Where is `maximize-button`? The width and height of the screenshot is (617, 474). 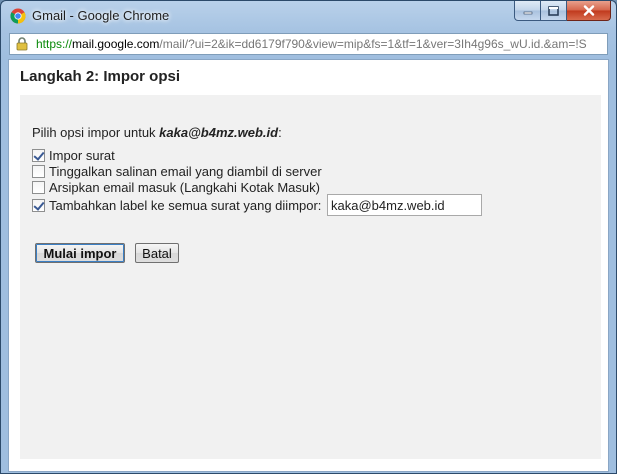 maximize-button is located at coordinates (554, 11).